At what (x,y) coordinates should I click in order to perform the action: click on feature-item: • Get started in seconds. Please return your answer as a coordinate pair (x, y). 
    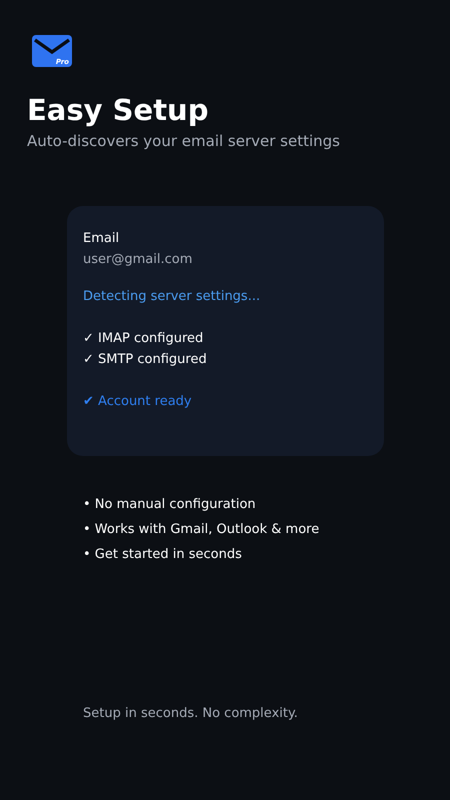
    Looking at the image, I should click on (163, 555).